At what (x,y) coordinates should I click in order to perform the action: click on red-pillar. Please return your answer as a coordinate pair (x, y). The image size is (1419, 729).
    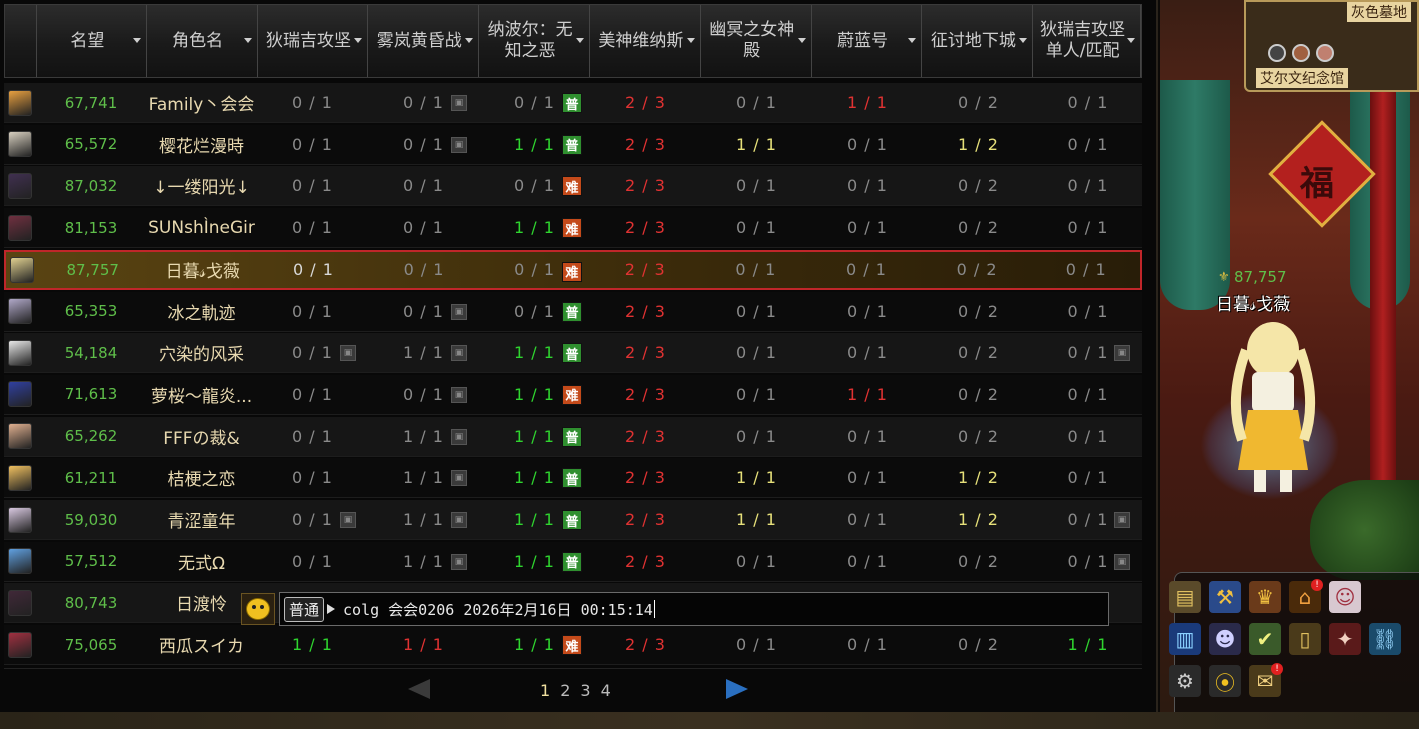
    Looking at the image, I should click on (1383, 300).